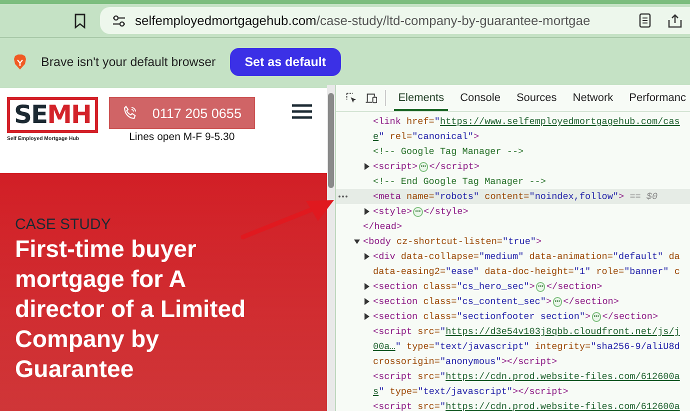 This screenshot has height=411, width=690. What do you see at coordinates (52, 115) in the screenshot?
I see `logo: SEMH` at bounding box center [52, 115].